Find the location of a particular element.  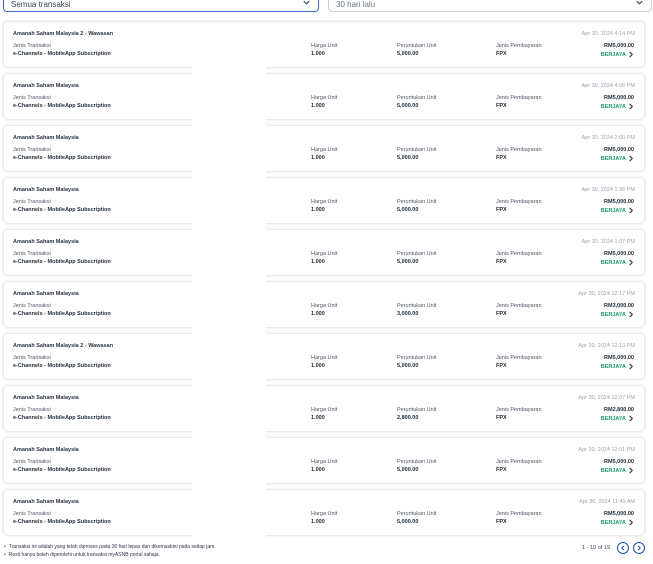

transaction-amount: RM2,800.00 is located at coordinates (619, 410).